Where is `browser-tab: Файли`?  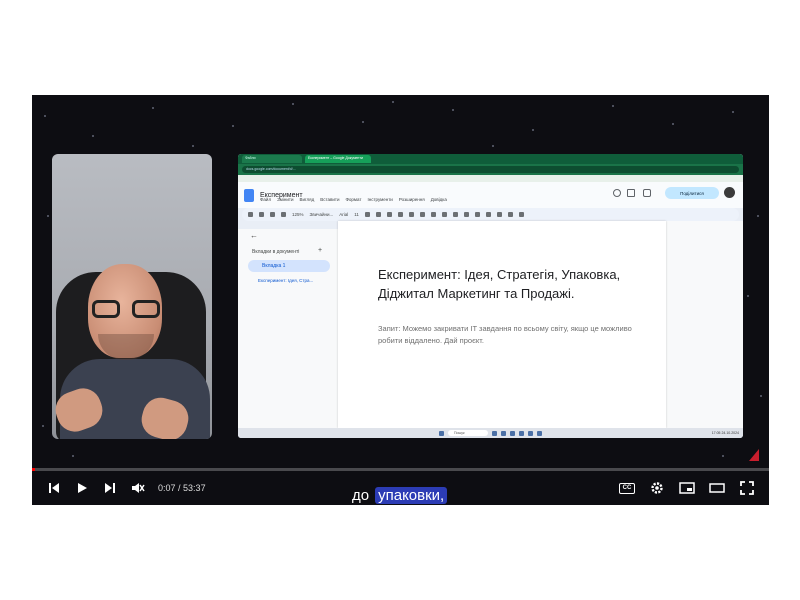 browser-tab: Файли is located at coordinates (272, 159).